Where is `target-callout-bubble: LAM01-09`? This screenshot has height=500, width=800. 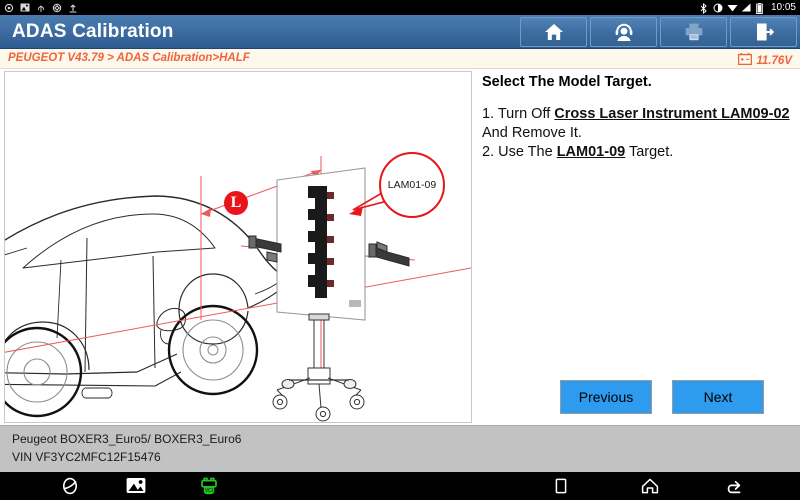 target-callout-bubble: LAM01-09 is located at coordinates (412, 185).